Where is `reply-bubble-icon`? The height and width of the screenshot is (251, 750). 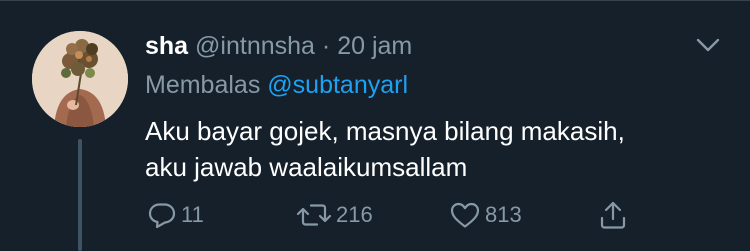
reply-bubble-icon is located at coordinates (162, 216).